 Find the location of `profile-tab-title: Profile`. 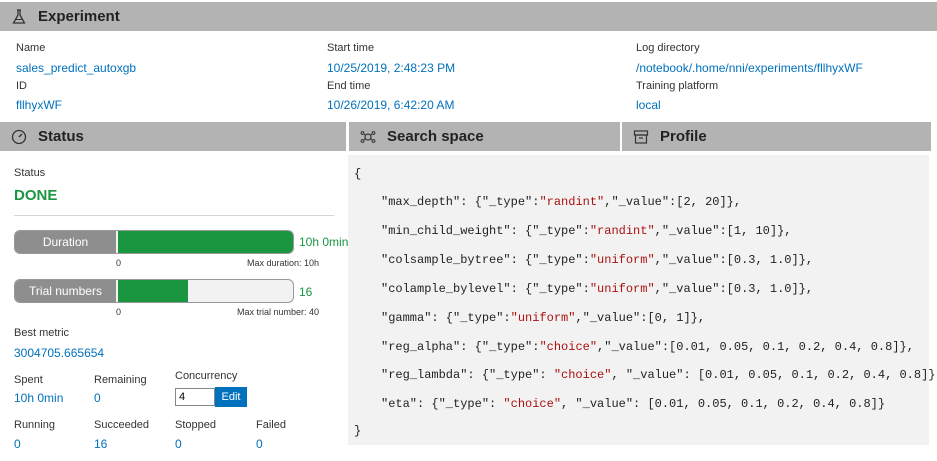

profile-tab-title: Profile is located at coordinates (683, 136).